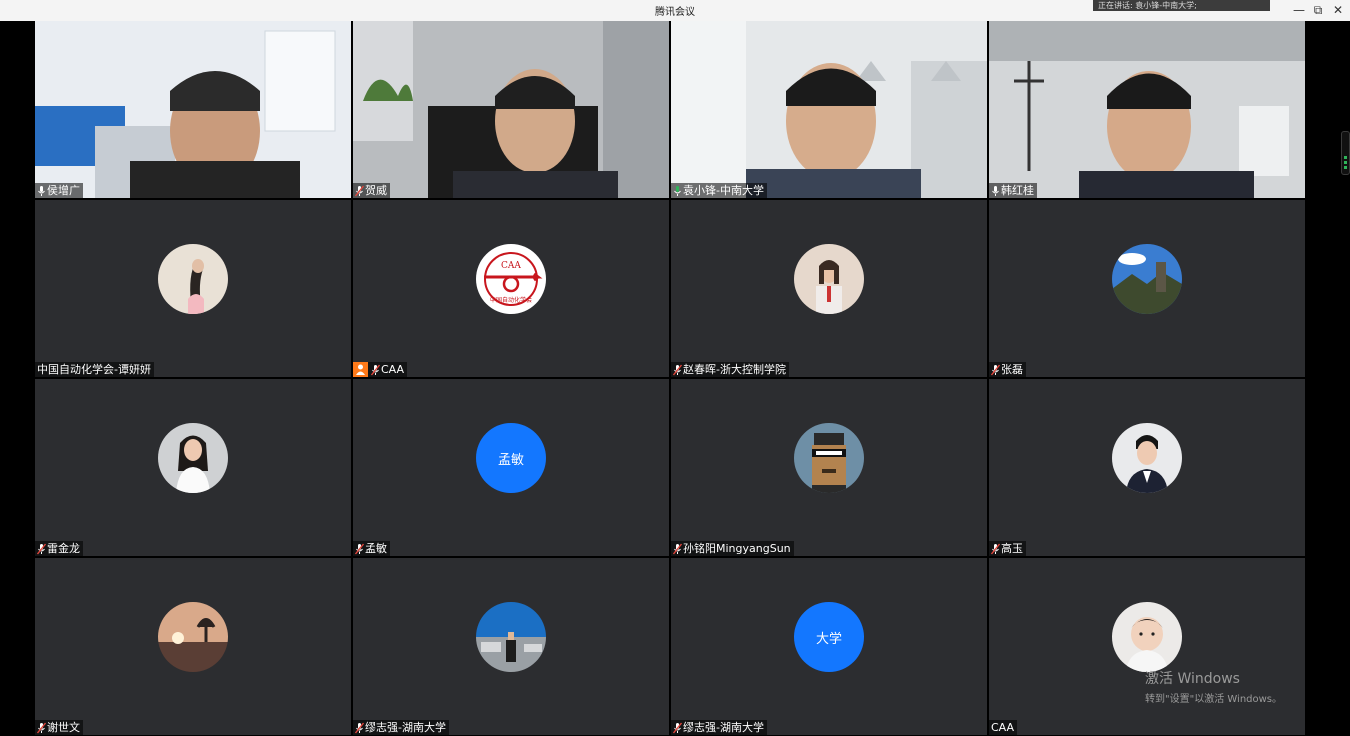 The height and width of the screenshot is (736, 1350). I want to click on watermark-line-2: 转到"设置"以激活 Windows。, so click(1214, 699).